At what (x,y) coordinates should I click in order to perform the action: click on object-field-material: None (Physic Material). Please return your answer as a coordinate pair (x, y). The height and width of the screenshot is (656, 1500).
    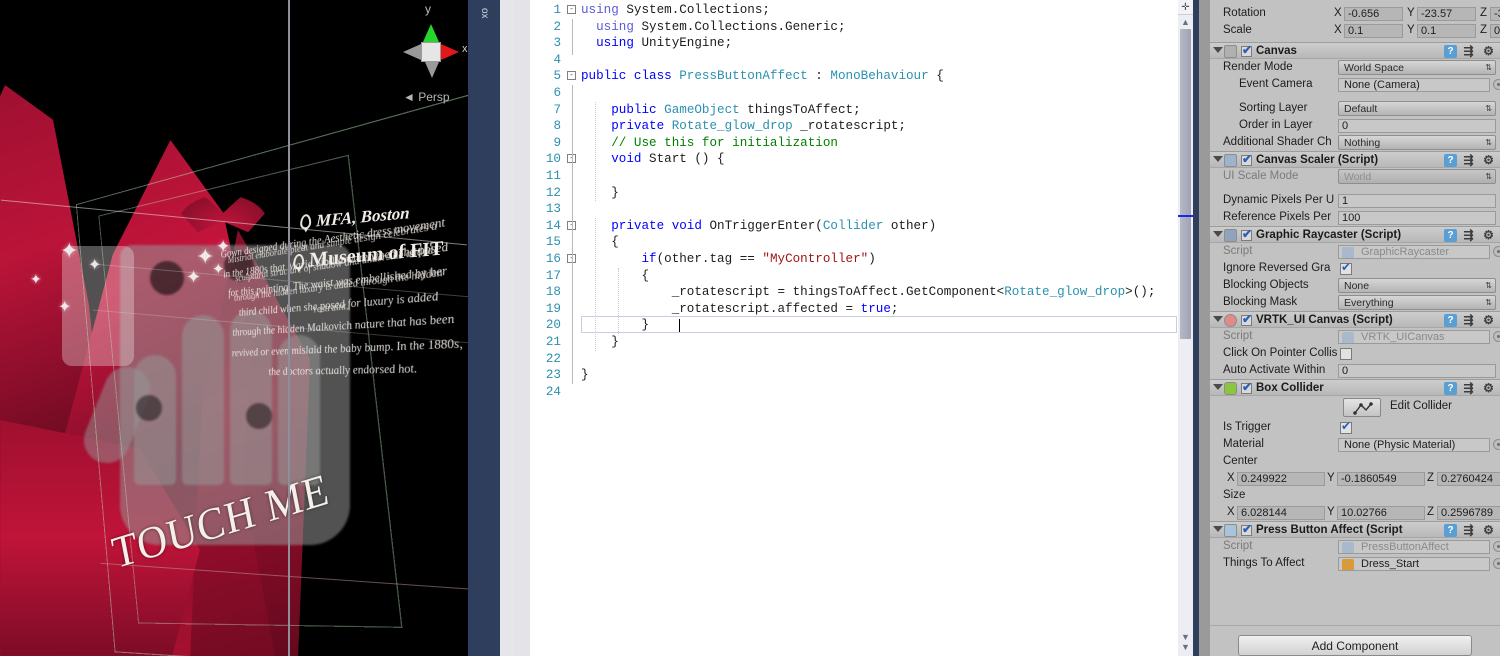
    Looking at the image, I should click on (1414, 445).